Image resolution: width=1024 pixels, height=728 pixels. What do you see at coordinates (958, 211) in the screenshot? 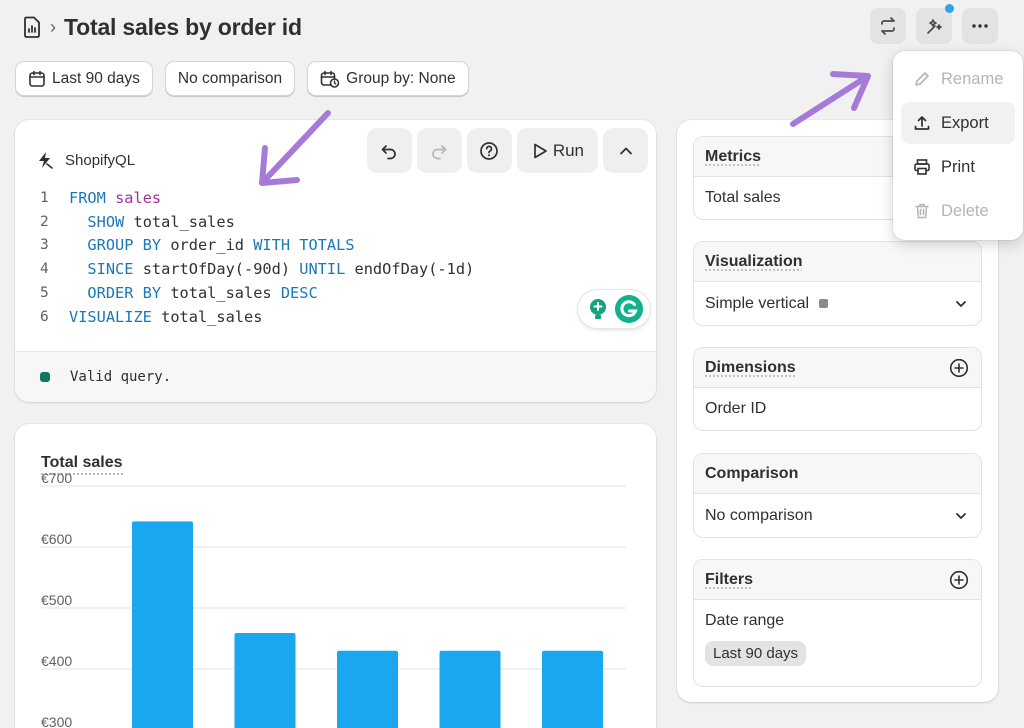
I see `menu-item-delete: Delete` at bounding box center [958, 211].